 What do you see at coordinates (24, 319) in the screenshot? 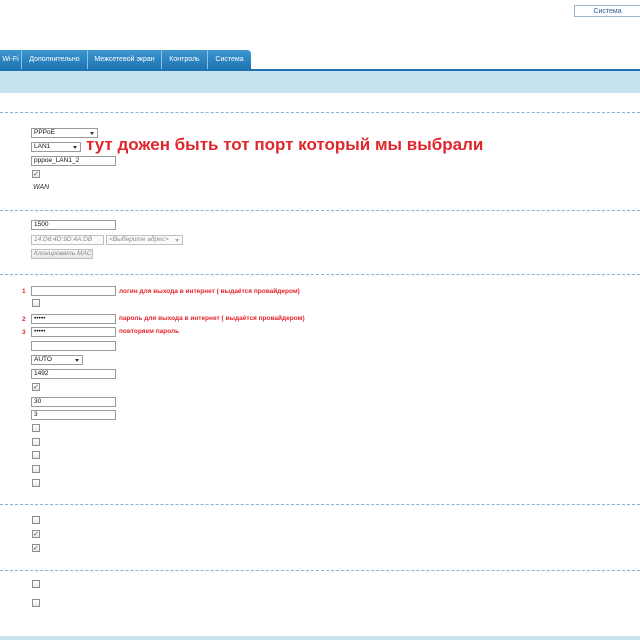
I see `password-number: 2` at bounding box center [24, 319].